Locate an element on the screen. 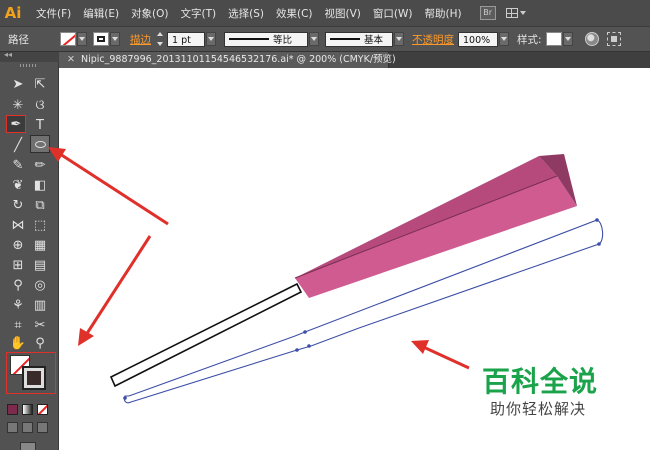  eraser-tool-icon: ◧ is located at coordinates (40, 185).